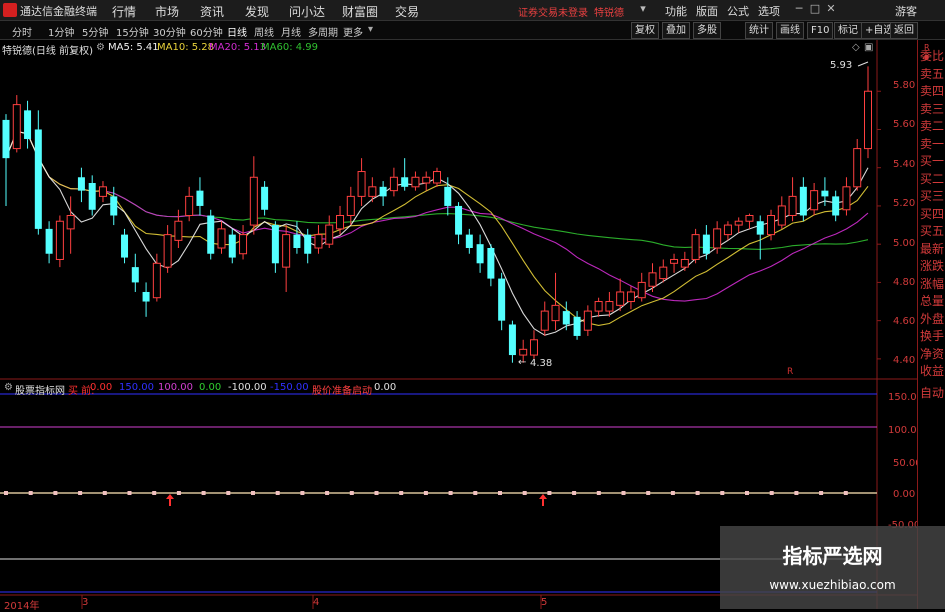 This screenshot has width=945, height=612. What do you see at coordinates (769, 11) in the screenshot?
I see `menu-options: 选项` at bounding box center [769, 11].